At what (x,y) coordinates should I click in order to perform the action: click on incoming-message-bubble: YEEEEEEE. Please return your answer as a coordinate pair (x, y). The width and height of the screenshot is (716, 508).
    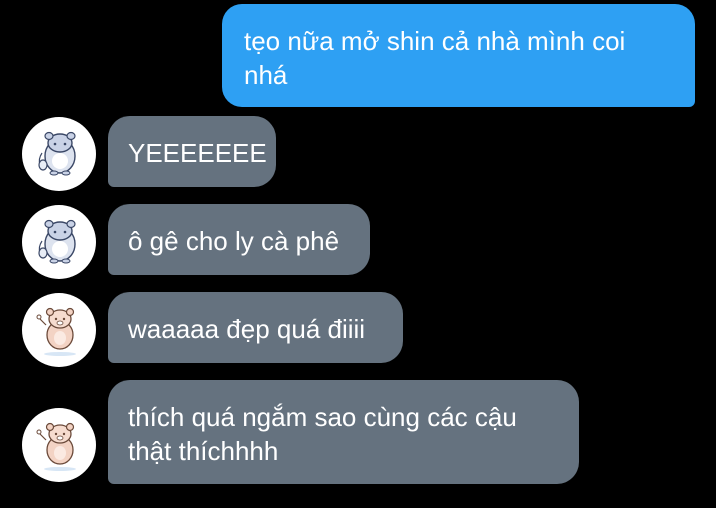
    Looking at the image, I should click on (192, 151).